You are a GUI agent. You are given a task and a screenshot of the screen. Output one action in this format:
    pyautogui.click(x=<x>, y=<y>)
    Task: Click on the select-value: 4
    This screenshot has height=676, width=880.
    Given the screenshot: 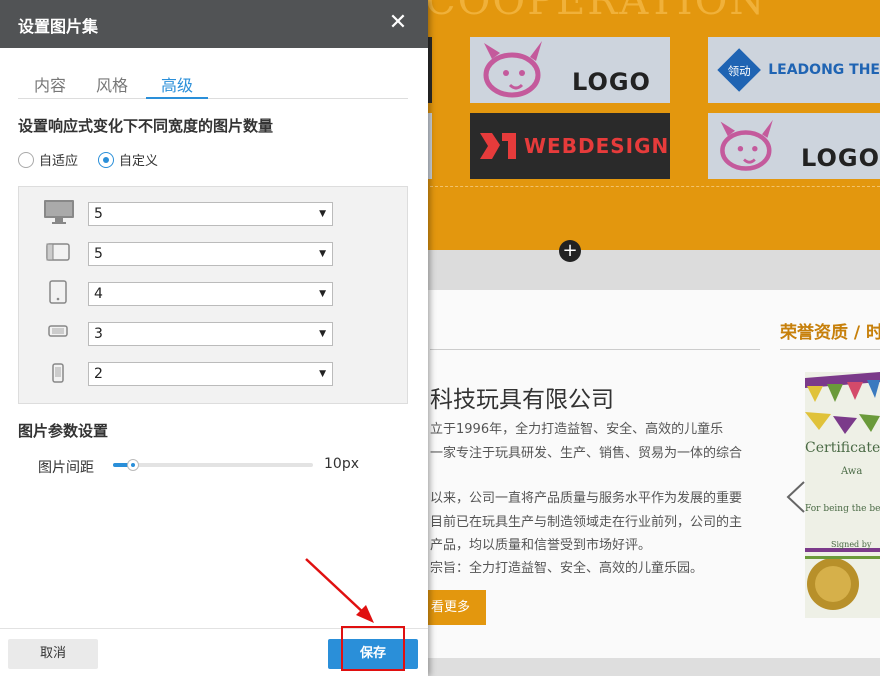 What is the action you would take?
    pyautogui.click(x=98, y=294)
    